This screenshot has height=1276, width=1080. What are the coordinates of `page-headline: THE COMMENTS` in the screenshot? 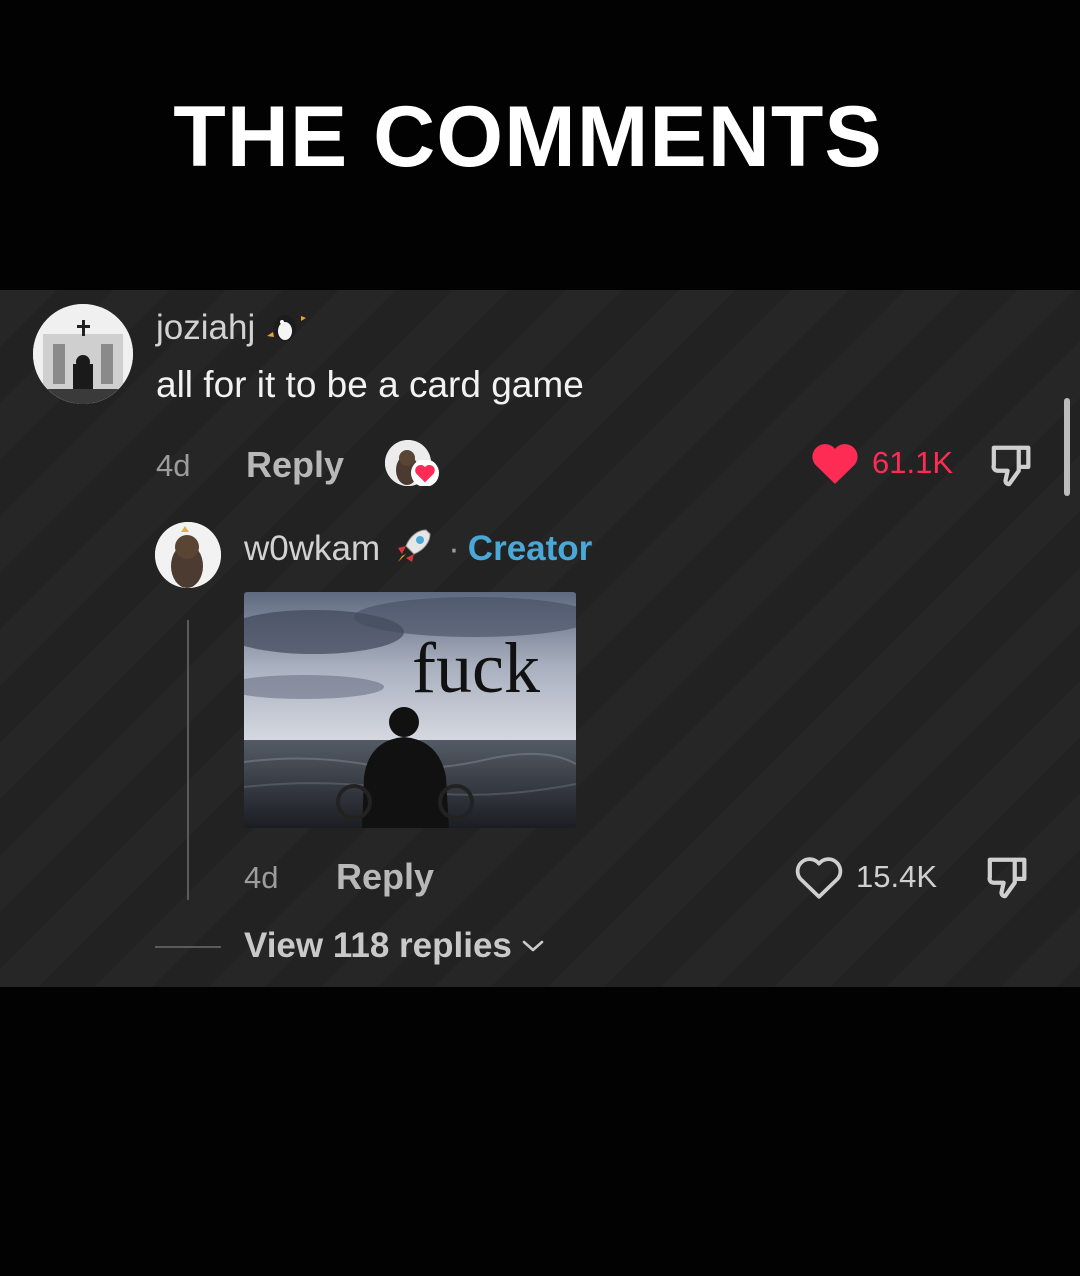 It's located at (528, 137).